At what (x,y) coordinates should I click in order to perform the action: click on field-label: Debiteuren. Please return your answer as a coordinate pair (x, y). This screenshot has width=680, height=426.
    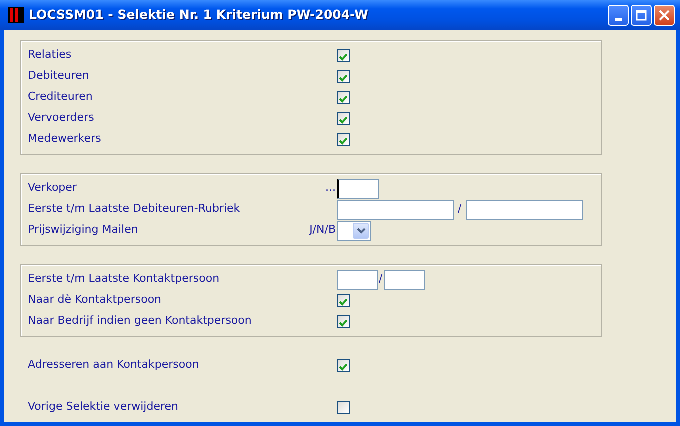
    Looking at the image, I should click on (59, 76).